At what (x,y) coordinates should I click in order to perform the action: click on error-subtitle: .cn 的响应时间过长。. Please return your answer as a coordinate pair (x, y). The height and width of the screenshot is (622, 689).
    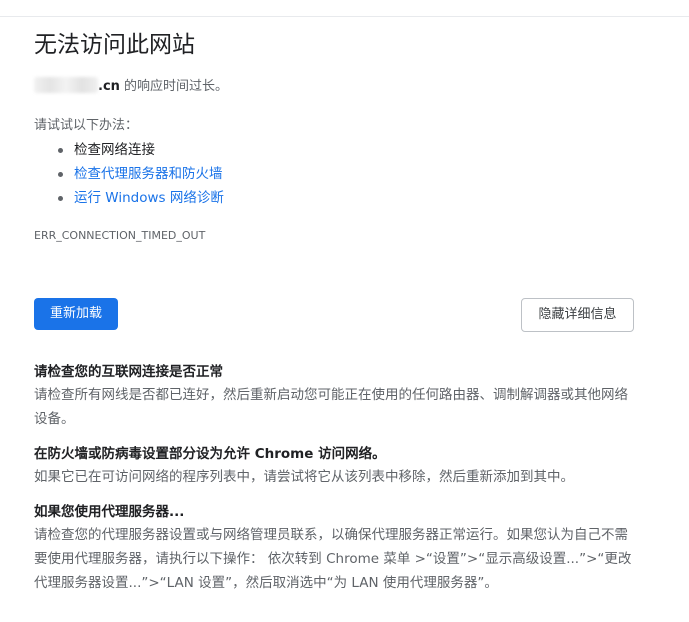
    Looking at the image, I should click on (131, 87).